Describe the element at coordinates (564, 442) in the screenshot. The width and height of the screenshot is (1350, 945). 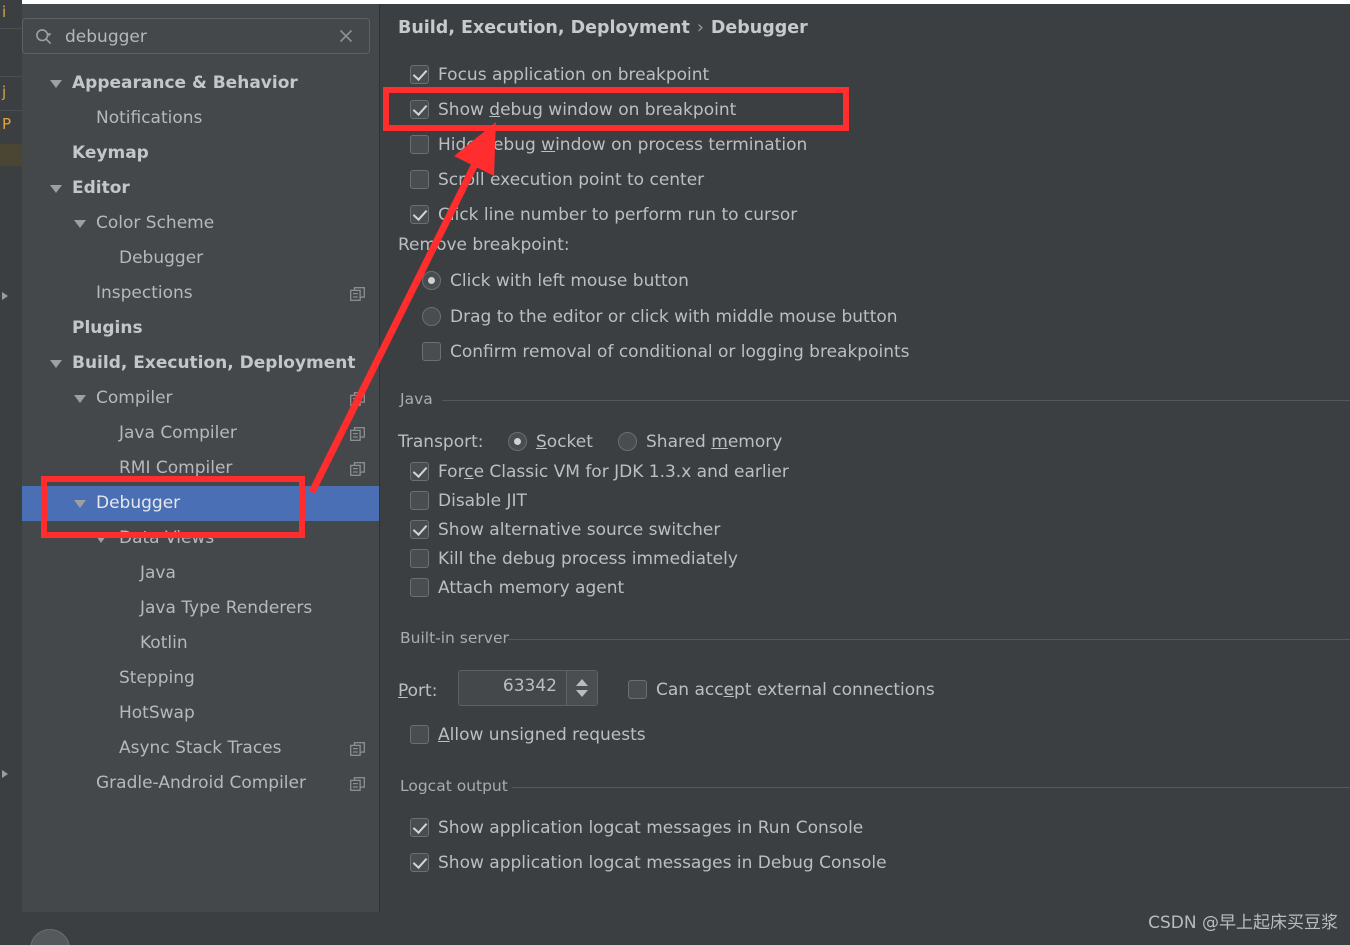
I see `radio-label: Socket` at that location.